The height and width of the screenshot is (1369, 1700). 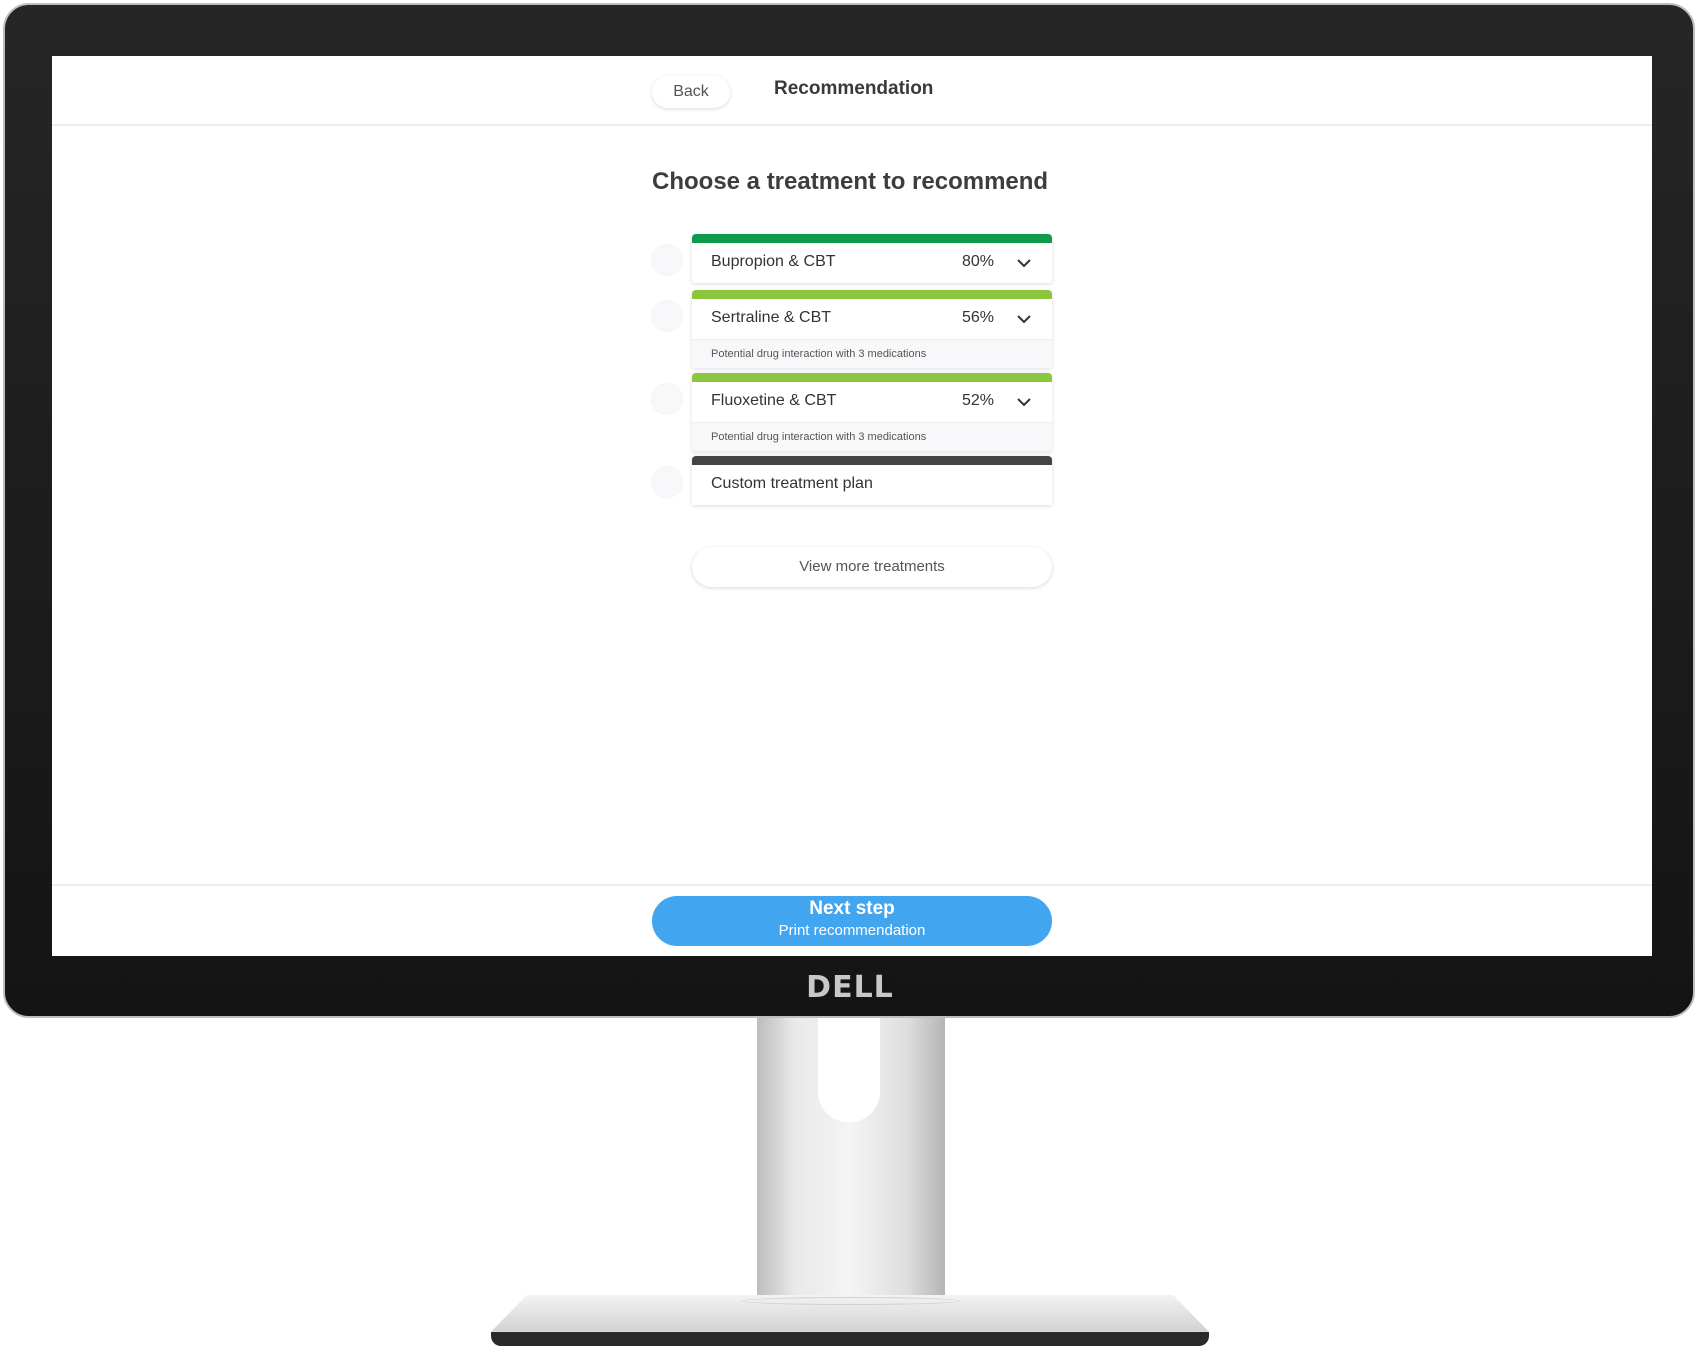 I want to click on next-step-sublabel: Print recommendation, so click(x=852, y=930).